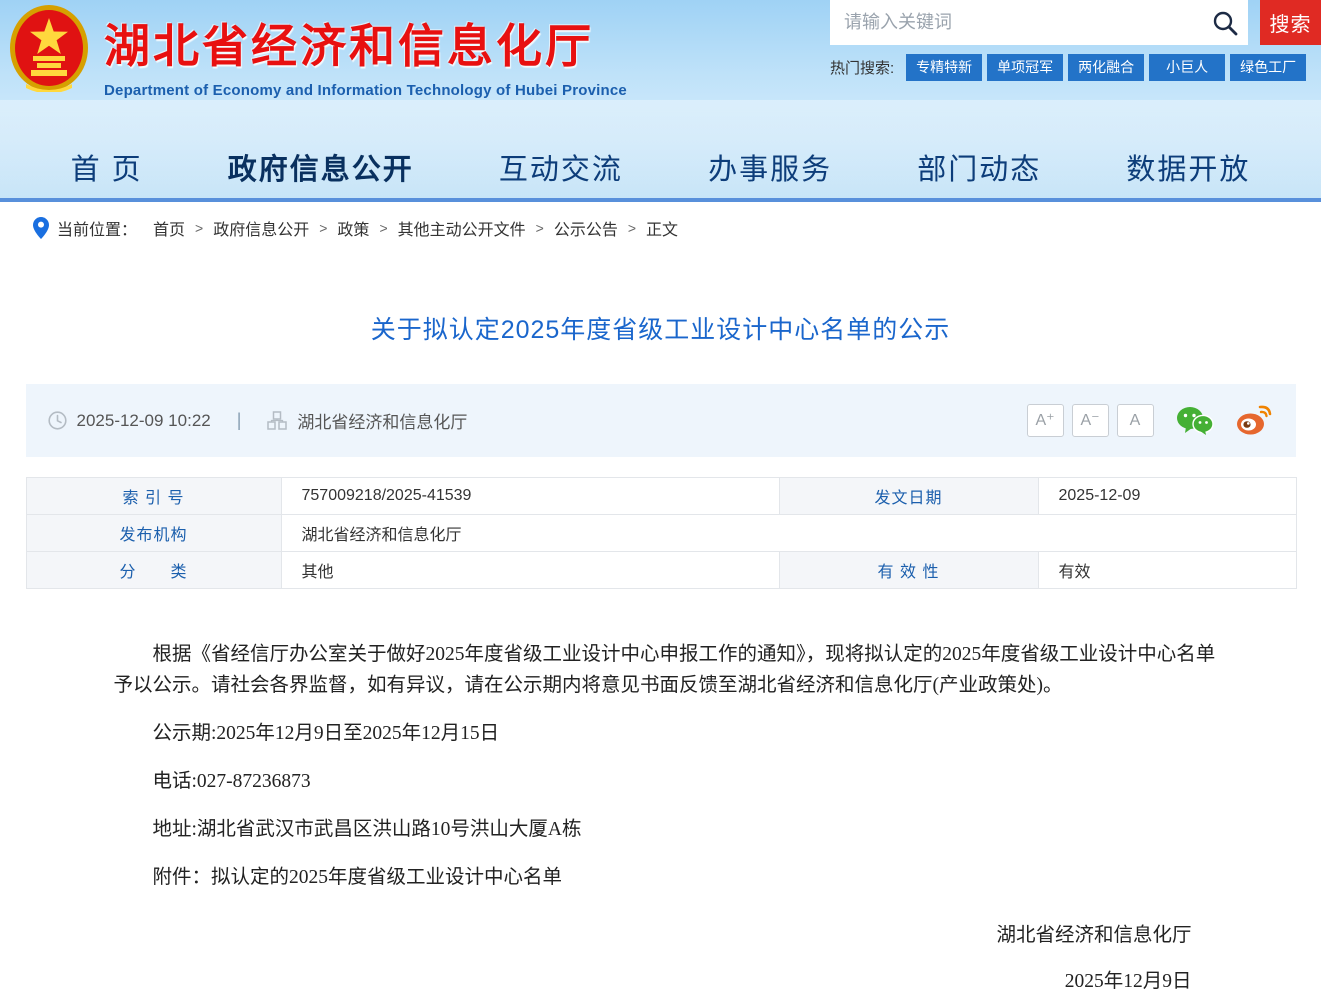  I want to click on nav-item-gov-info: 政府信息公开, so click(321, 167).